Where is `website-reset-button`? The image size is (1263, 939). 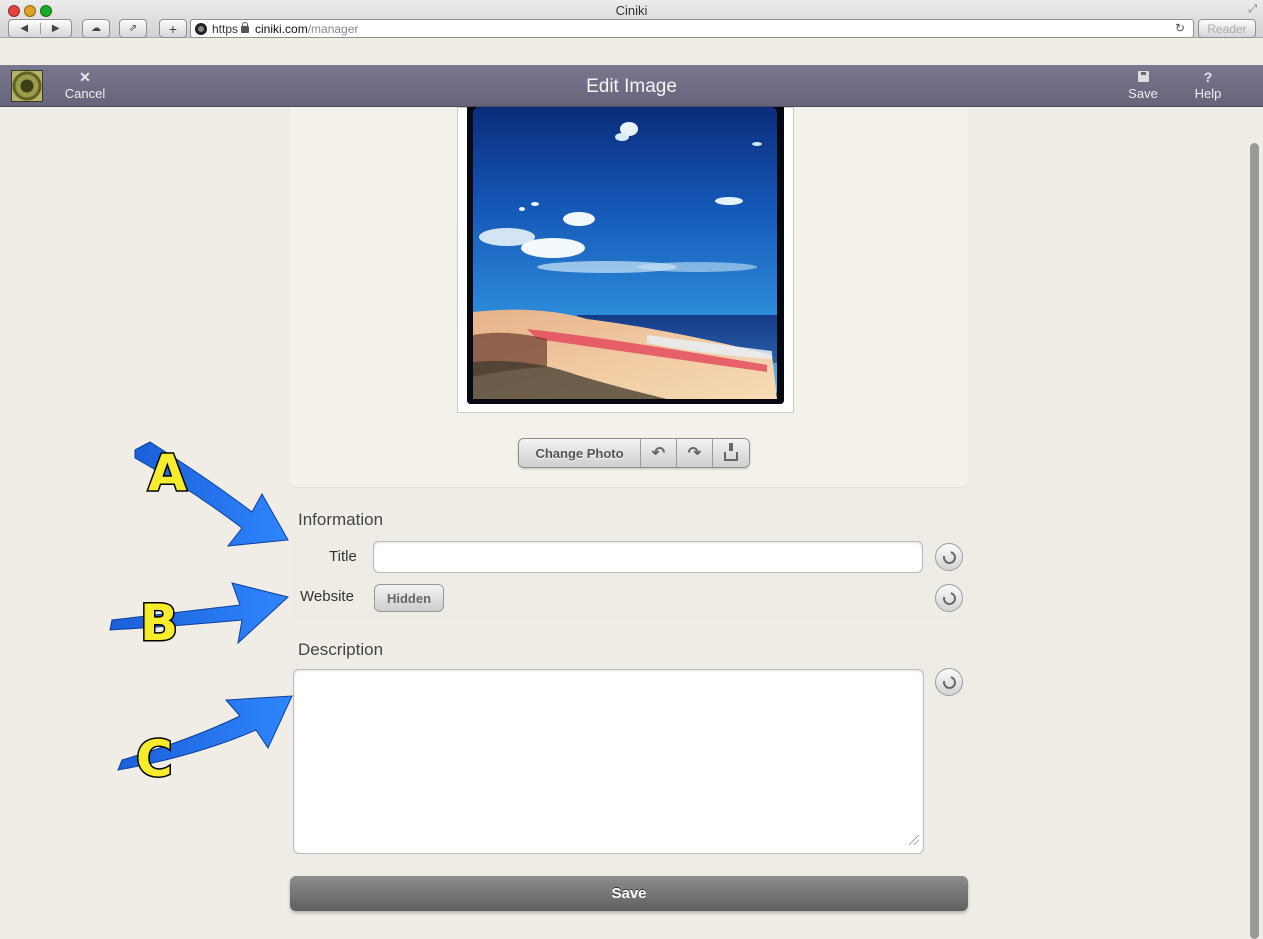 website-reset-button is located at coordinates (949, 598).